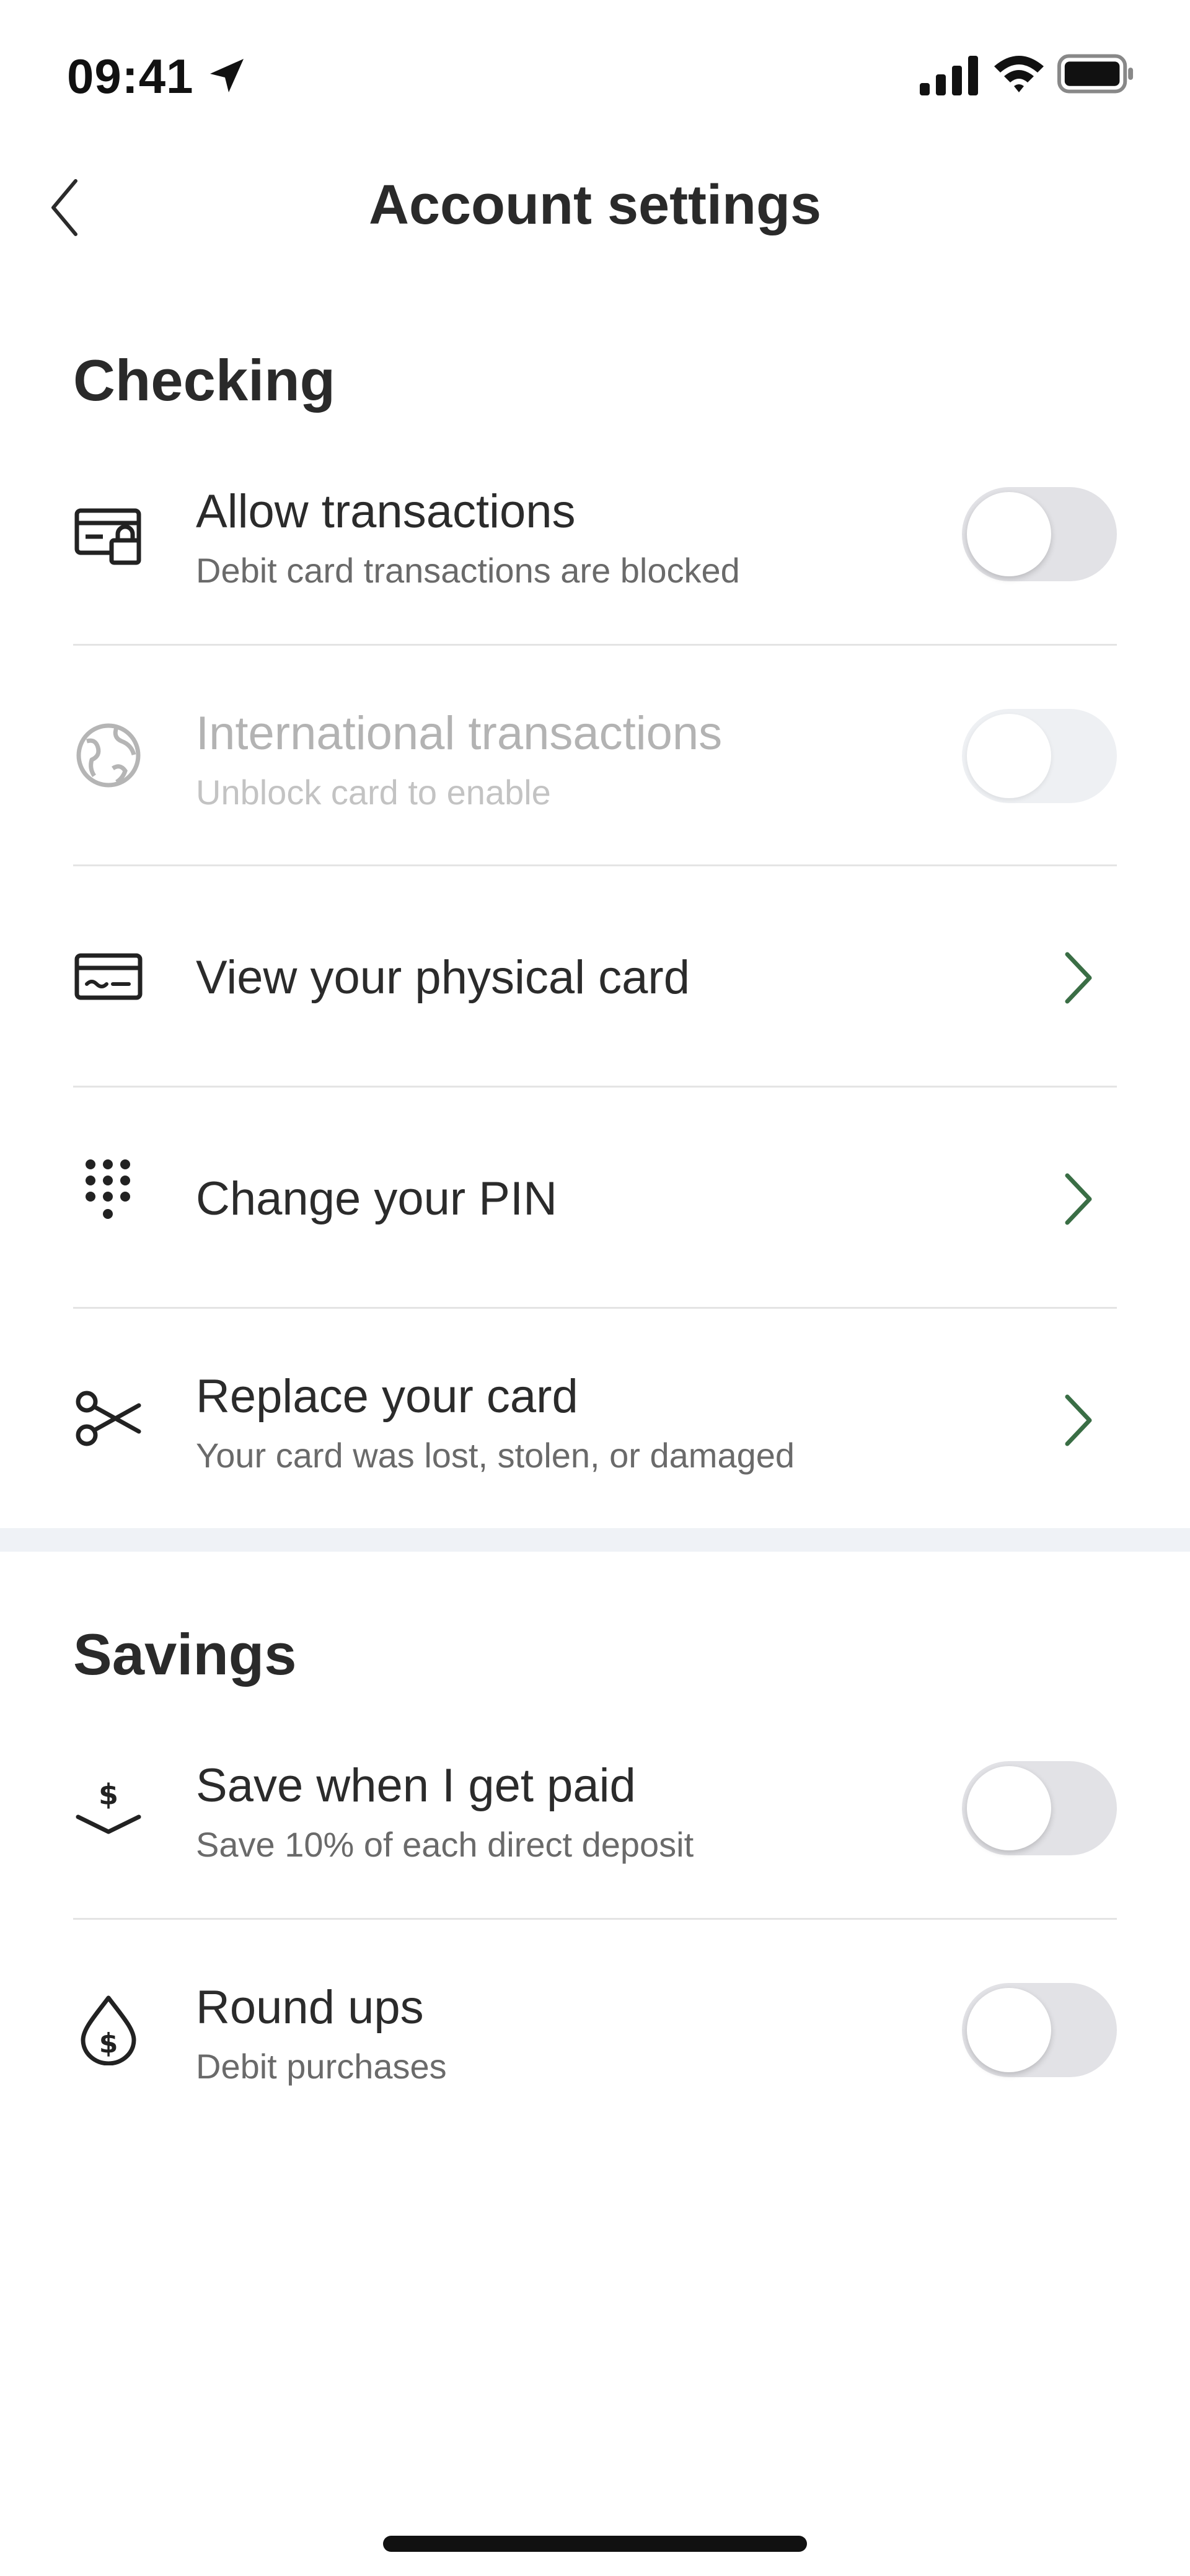 This screenshot has width=1190, height=2576. Describe the element at coordinates (1095, 74) in the screenshot. I see `battery-icon` at that location.